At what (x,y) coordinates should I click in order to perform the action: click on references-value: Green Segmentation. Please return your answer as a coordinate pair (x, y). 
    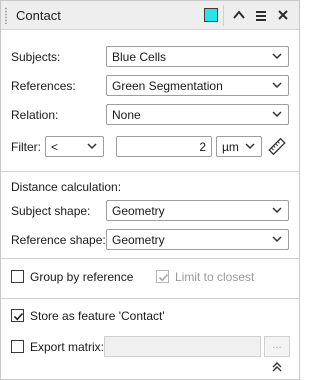
    Looking at the image, I should click on (167, 86).